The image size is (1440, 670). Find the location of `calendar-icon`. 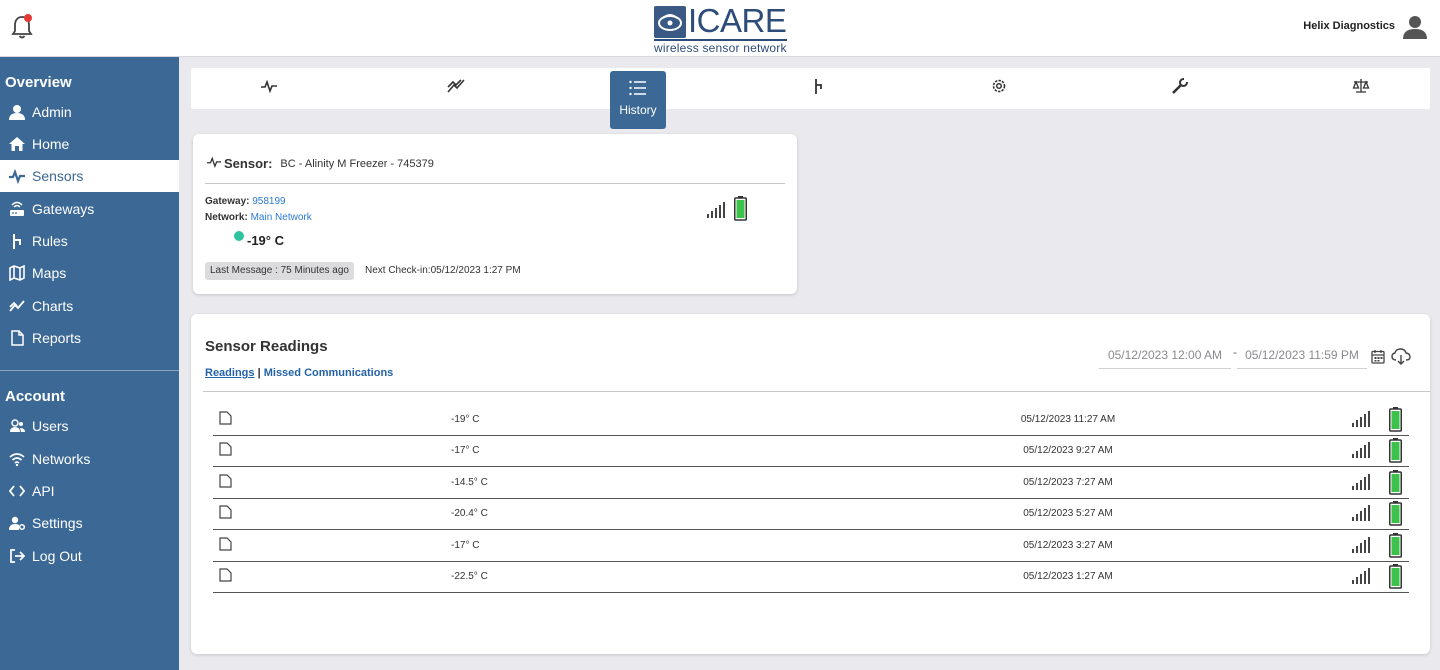

calendar-icon is located at coordinates (1378, 359).